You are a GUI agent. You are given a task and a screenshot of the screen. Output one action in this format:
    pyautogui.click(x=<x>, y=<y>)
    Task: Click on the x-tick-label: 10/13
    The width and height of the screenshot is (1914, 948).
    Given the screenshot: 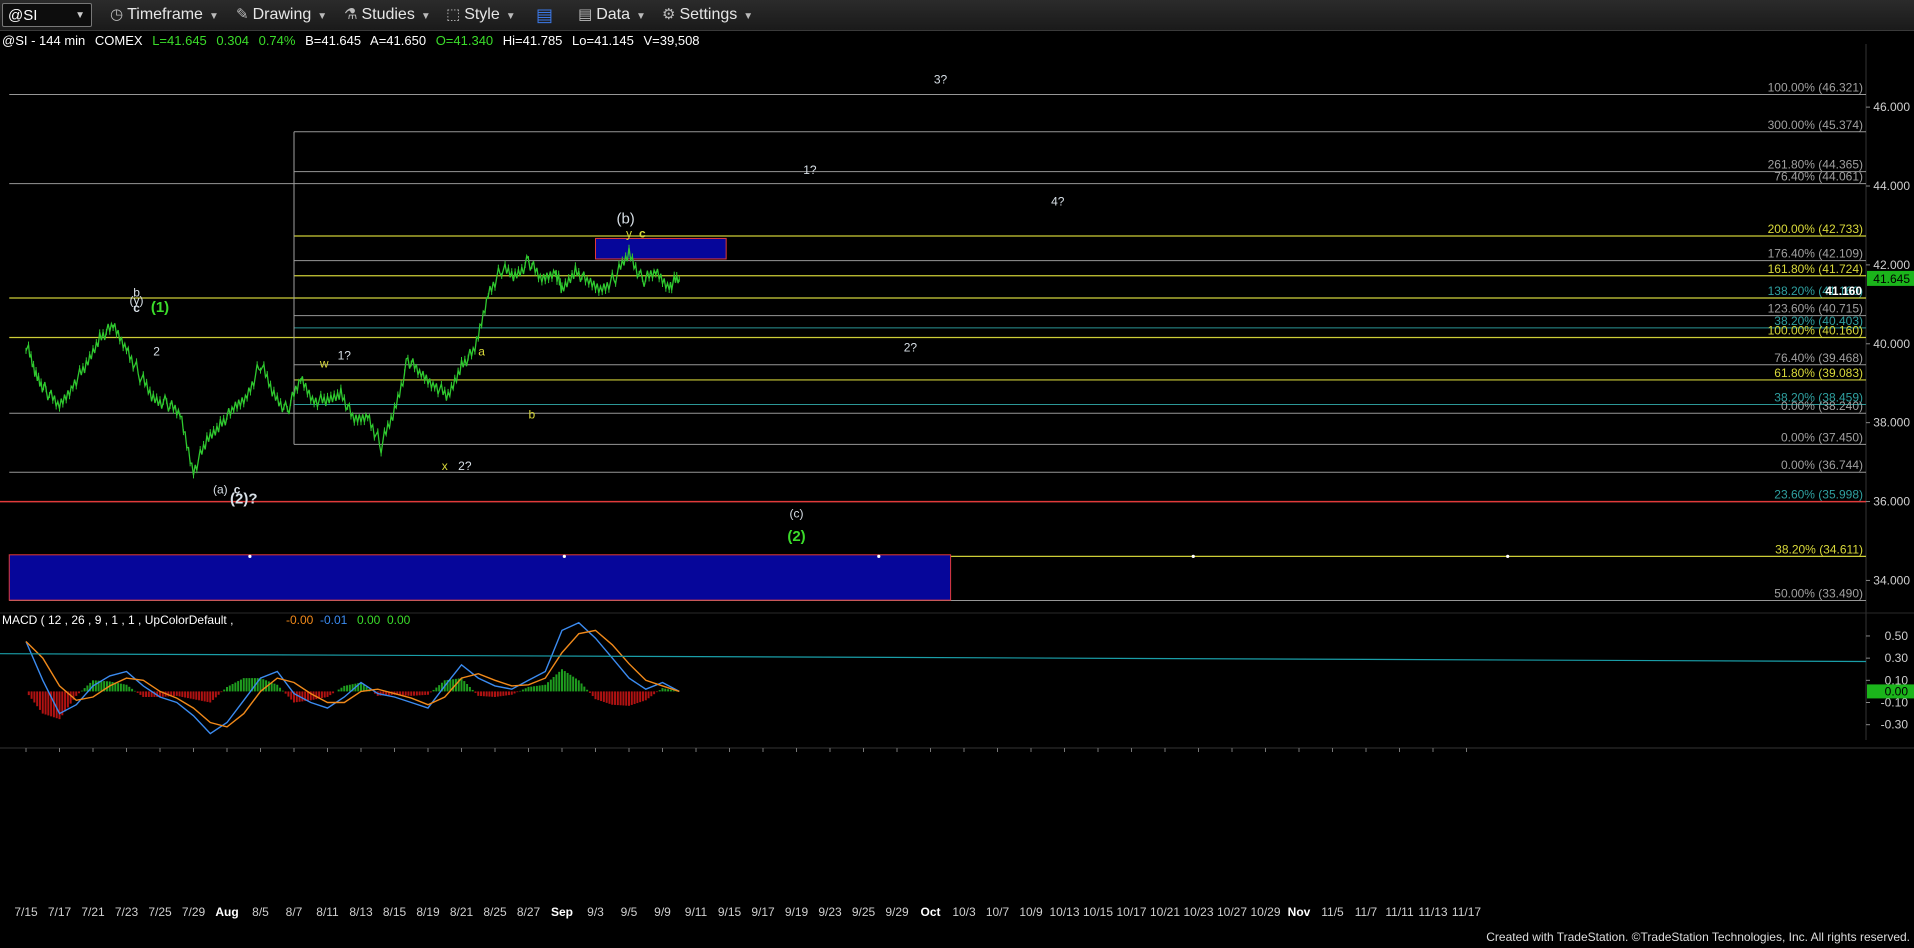 What is the action you would take?
    pyautogui.click(x=1064, y=912)
    